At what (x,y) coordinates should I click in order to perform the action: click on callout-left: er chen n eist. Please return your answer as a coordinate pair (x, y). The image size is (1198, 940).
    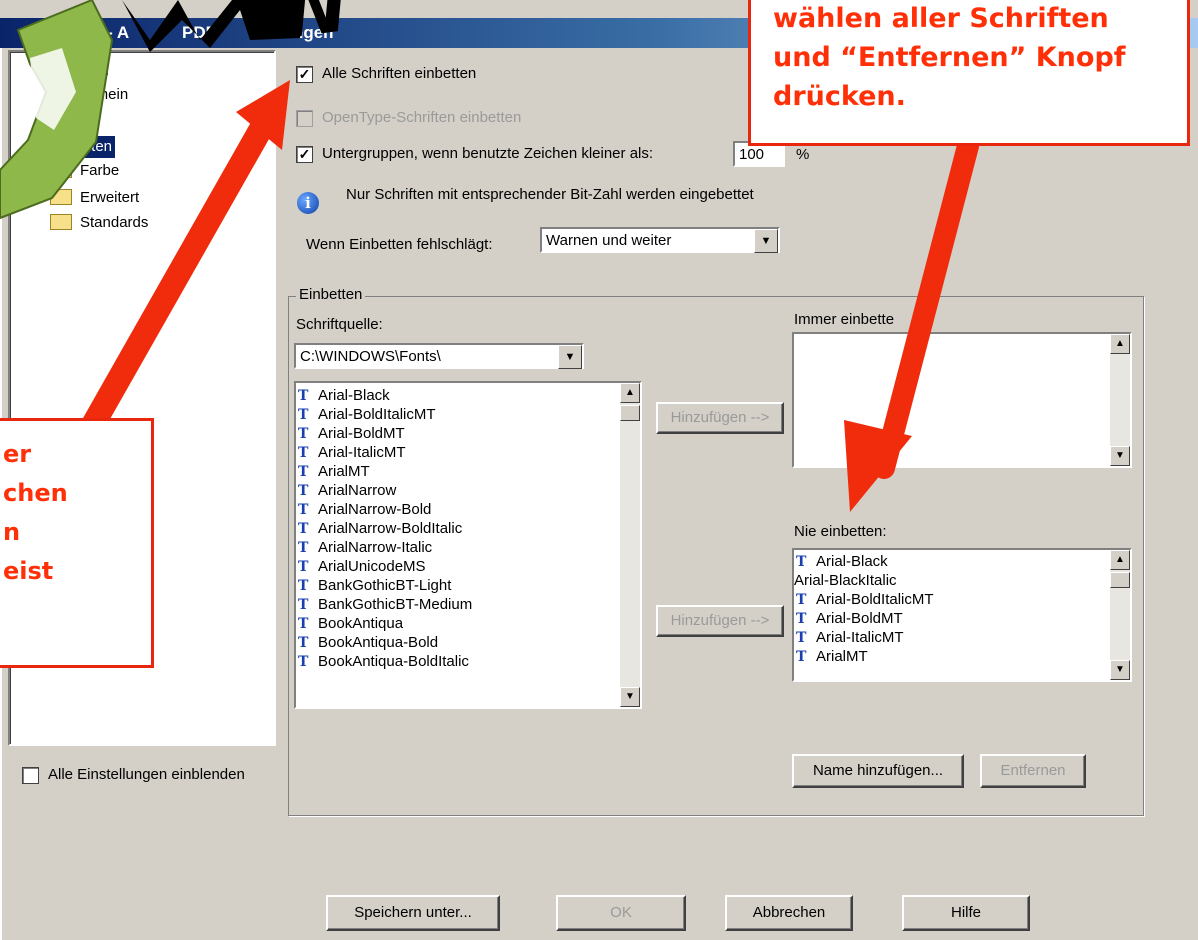
    Looking at the image, I should click on (77, 543).